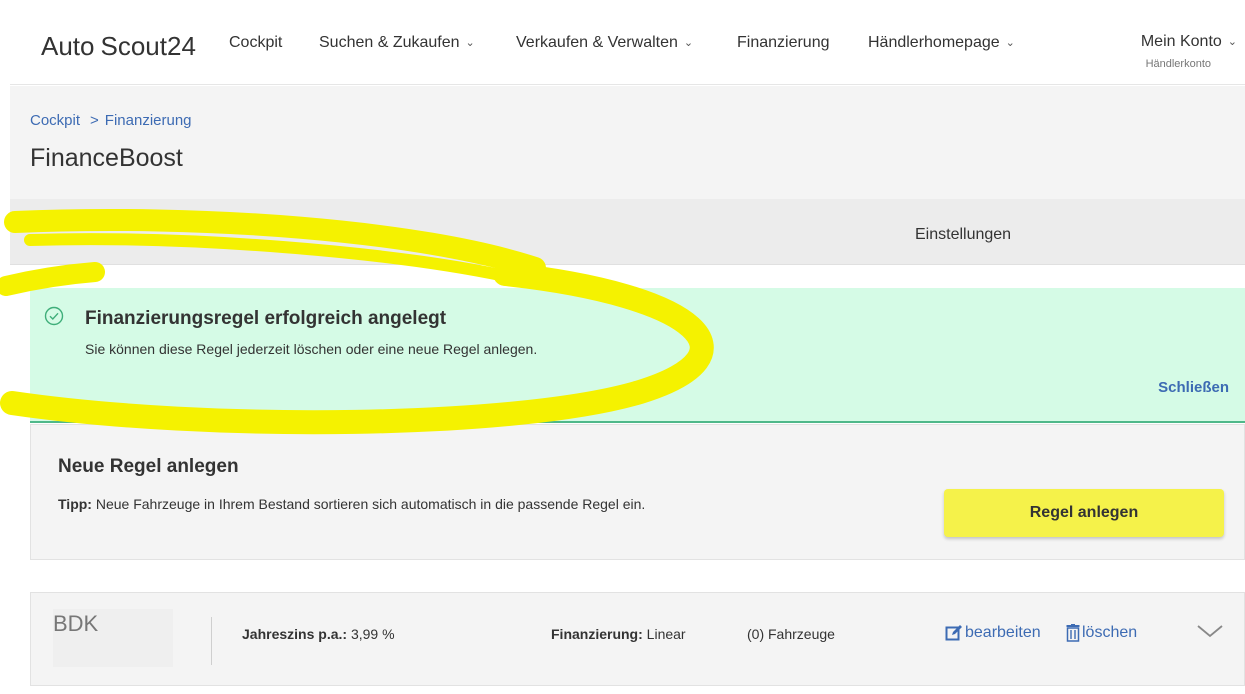 The width and height of the screenshot is (1245, 694). What do you see at coordinates (148, 45) in the screenshot?
I see `logo-scout-text: Scout24` at bounding box center [148, 45].